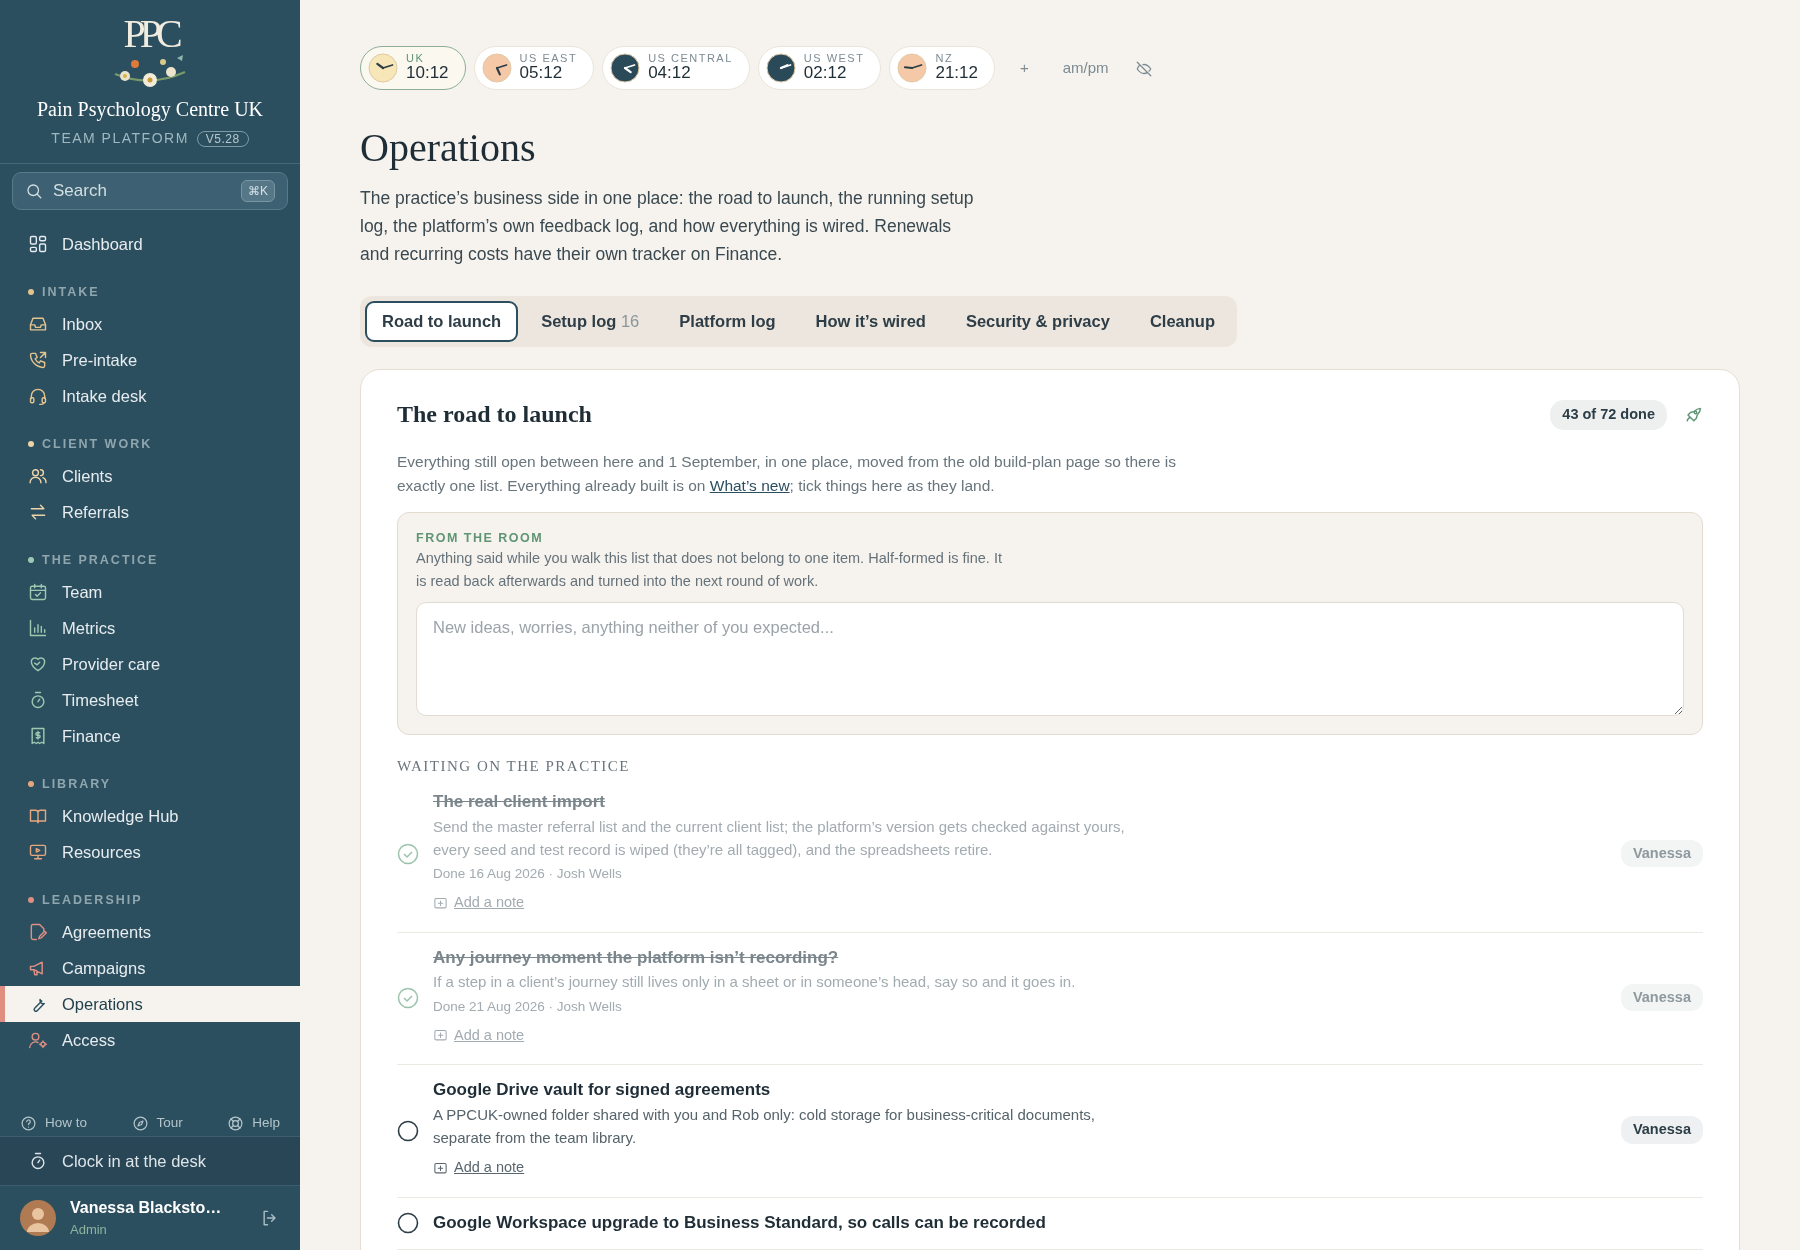 The image size is (1800, 1250). Describe the element at coordinates (787, 473) in the screenshot. I see `card-intro: Everything still open between here and 1 September, in one place, moved from the old build-plan page so there is exactly one list. Everything already built is on What’s new; tick things here as they land.` at that location.